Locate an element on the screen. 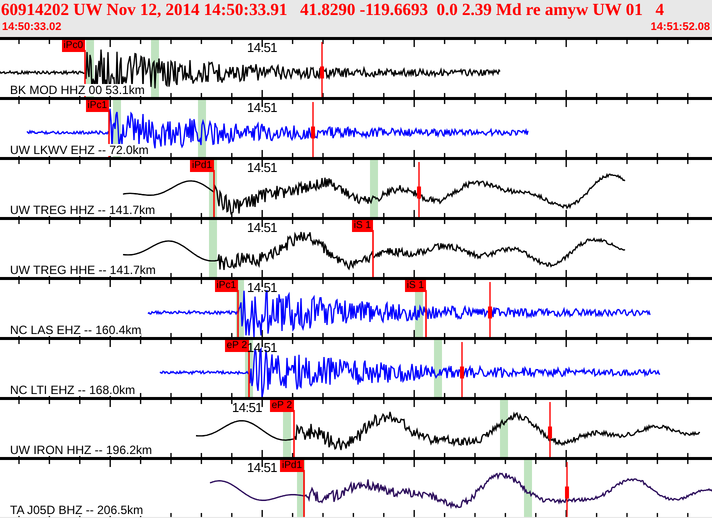 The width and height of the screenshot is (712, 518). station-label: UW TREG HHE -- 141.7km is located at coordinates (83, 270).